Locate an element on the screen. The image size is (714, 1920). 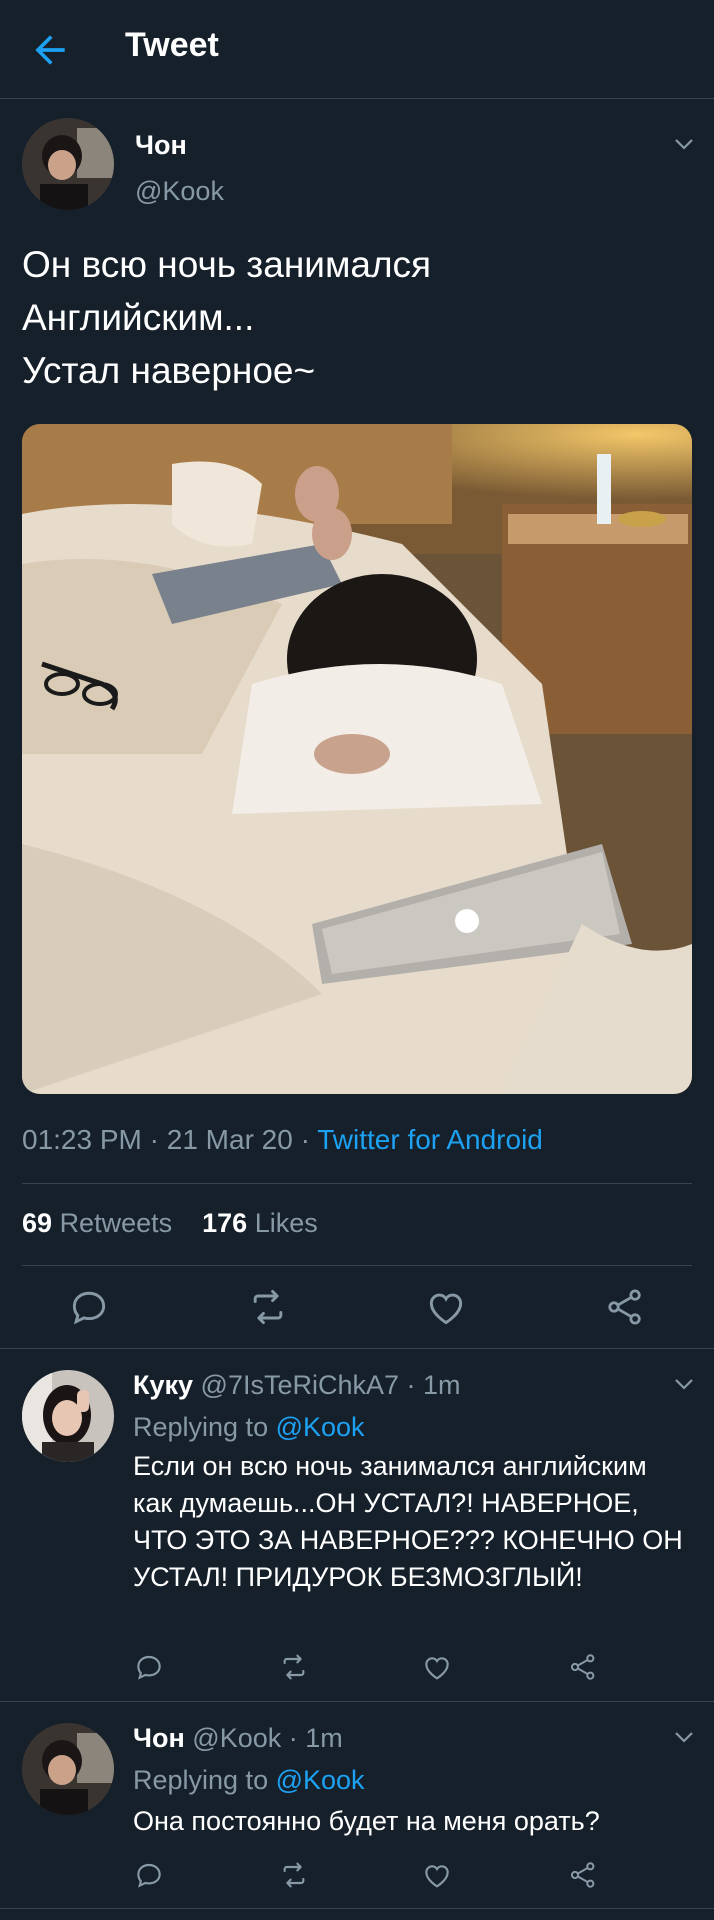
tweet-stats: 69 Retweets 176 Likes is located at coordinates (170, 1223).